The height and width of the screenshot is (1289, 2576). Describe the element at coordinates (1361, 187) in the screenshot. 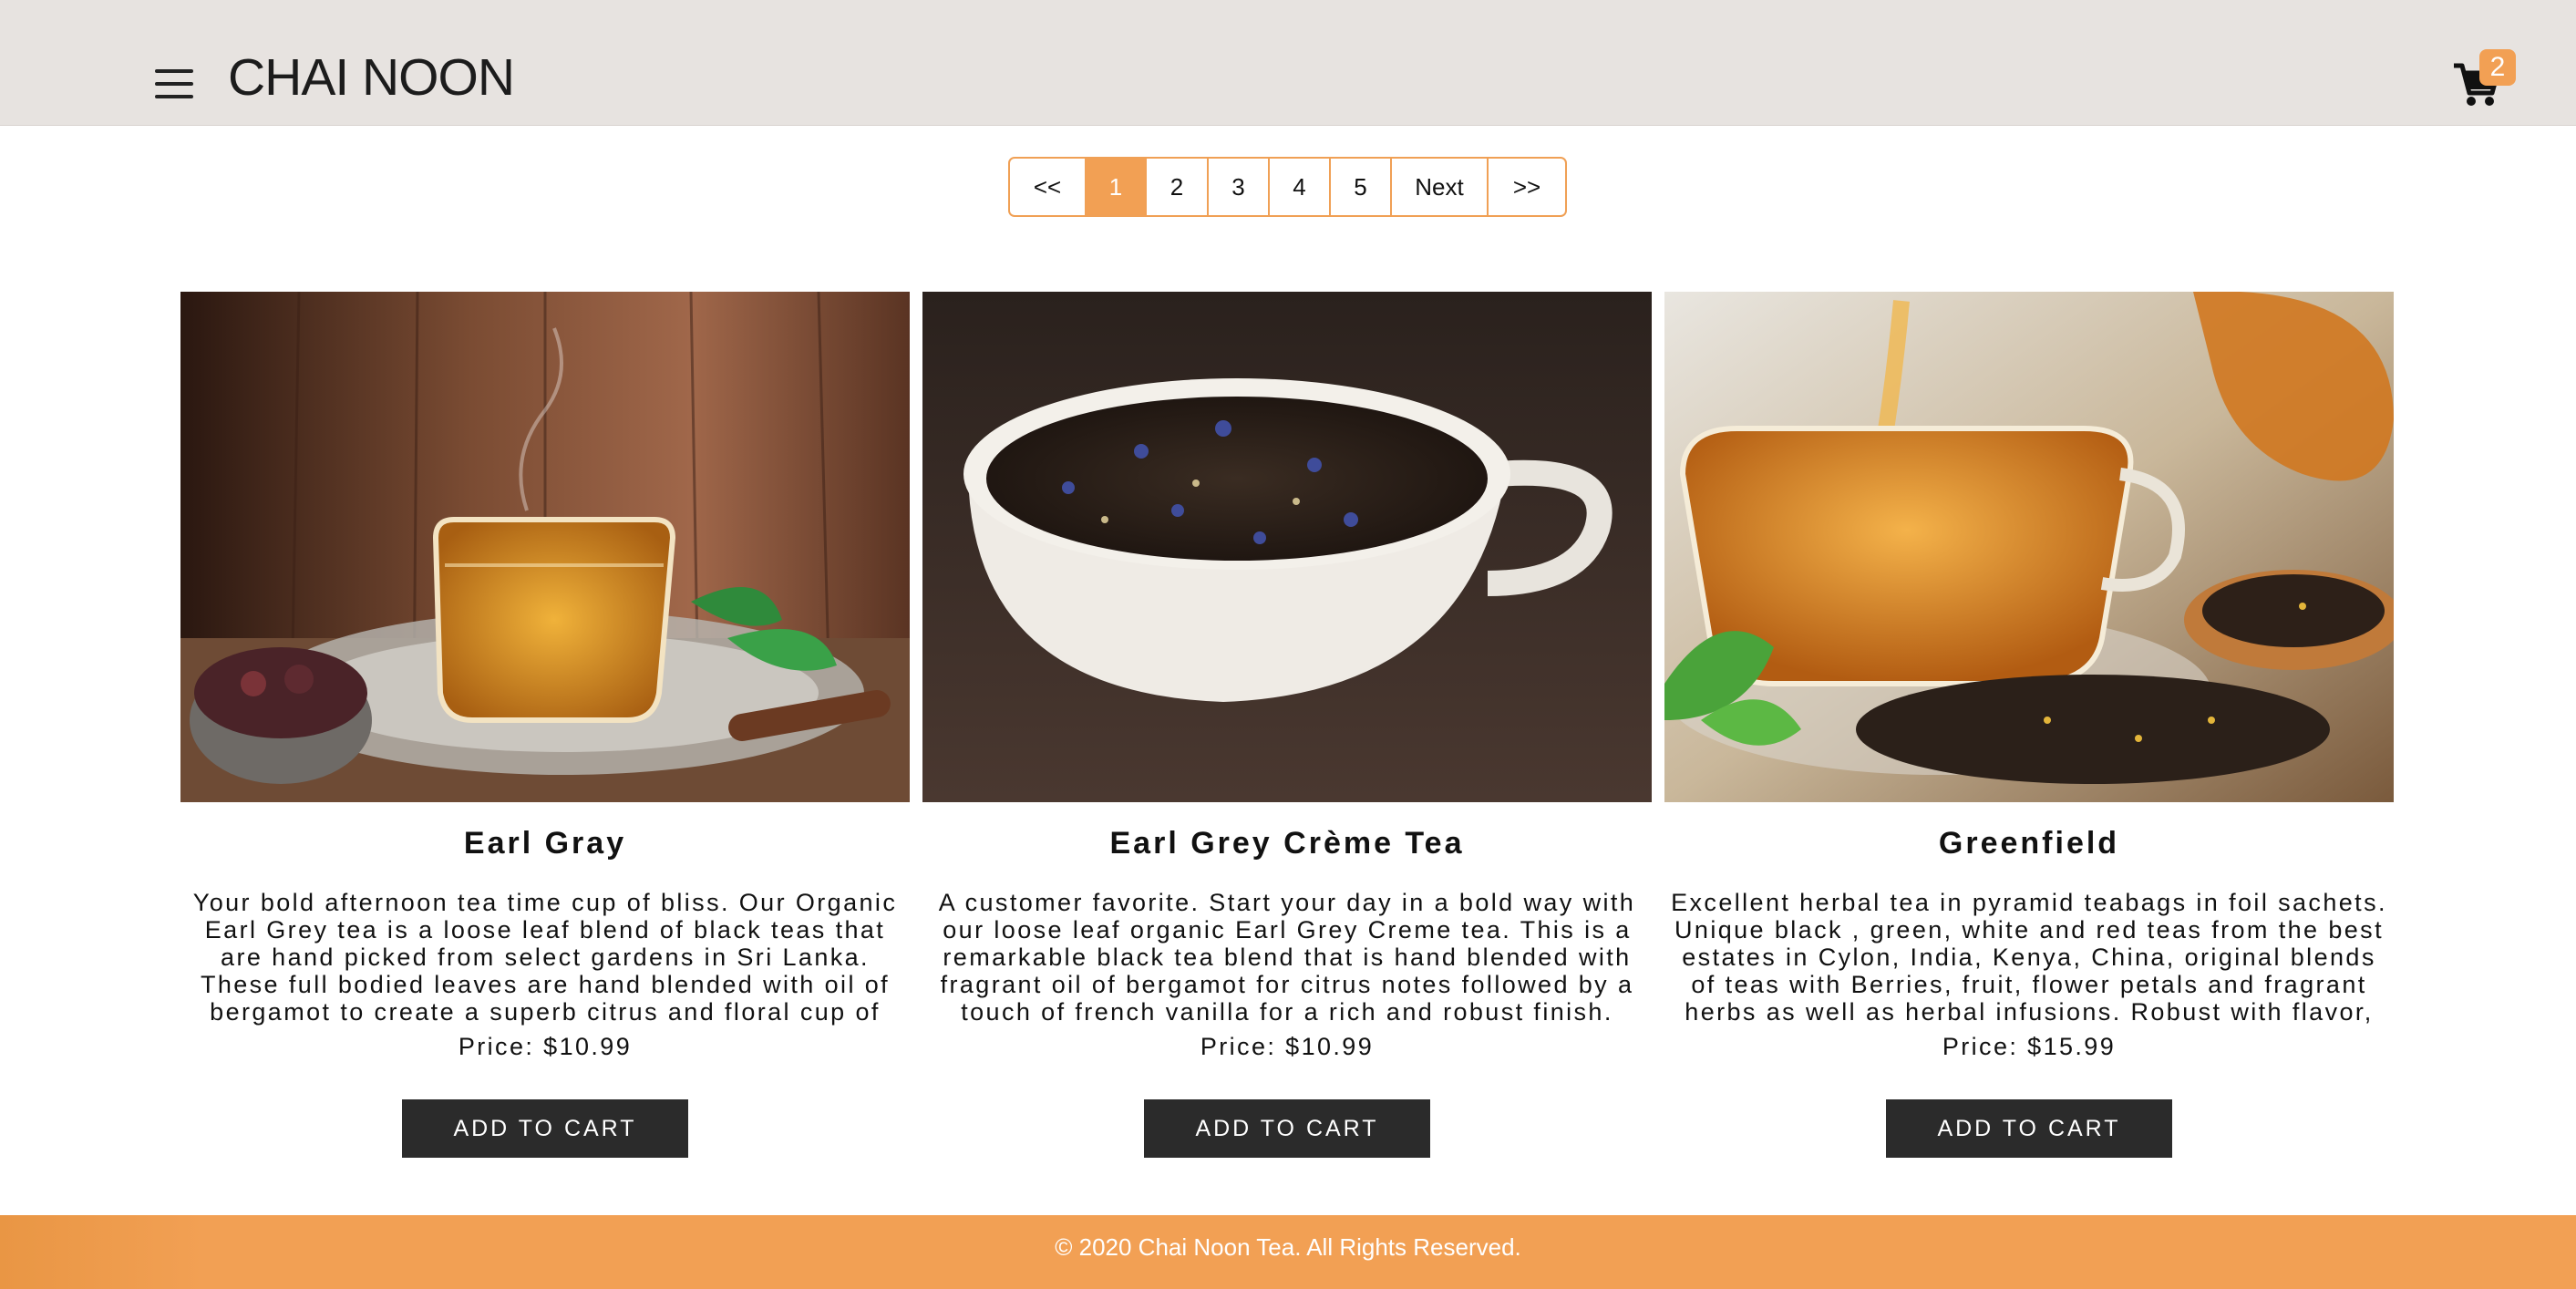

I see `page-5-button: 5` at that location.